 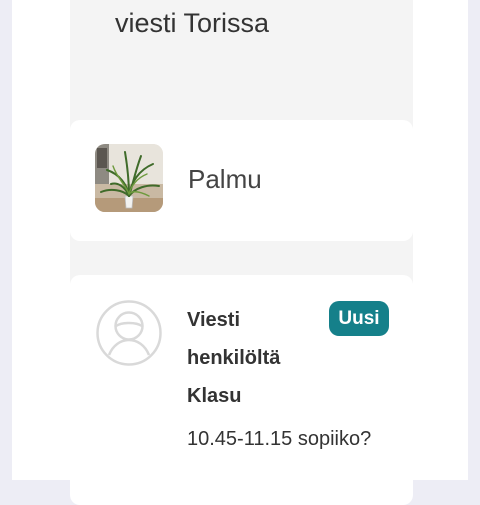 I want to click on message-preview: 10.45-11.15 sopiiko?, so click(x=279, y=439).